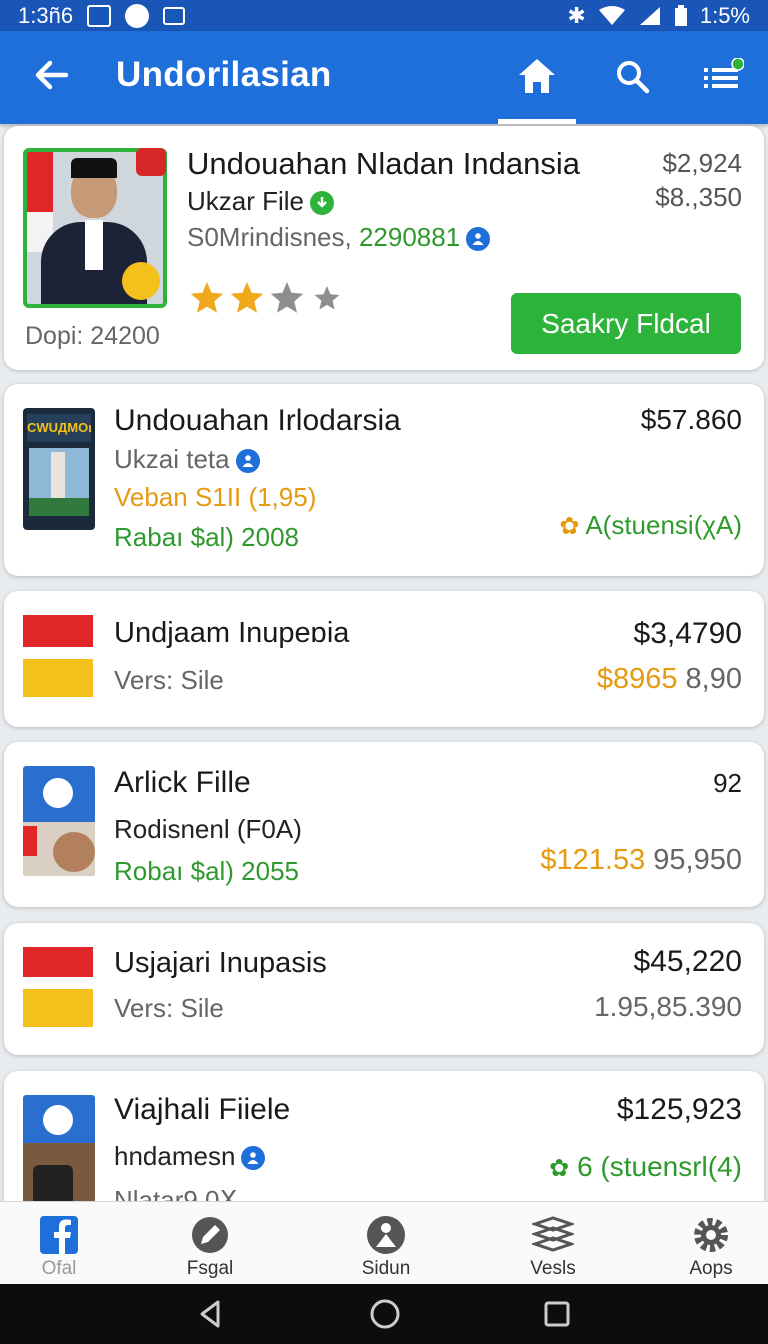 The width and height of the screenshot is (768, 1344). Describe the element at coordinates (176, 1193) in the screenshot. I see `item-footer: Nlatar9.0Ⅹ` at that location.